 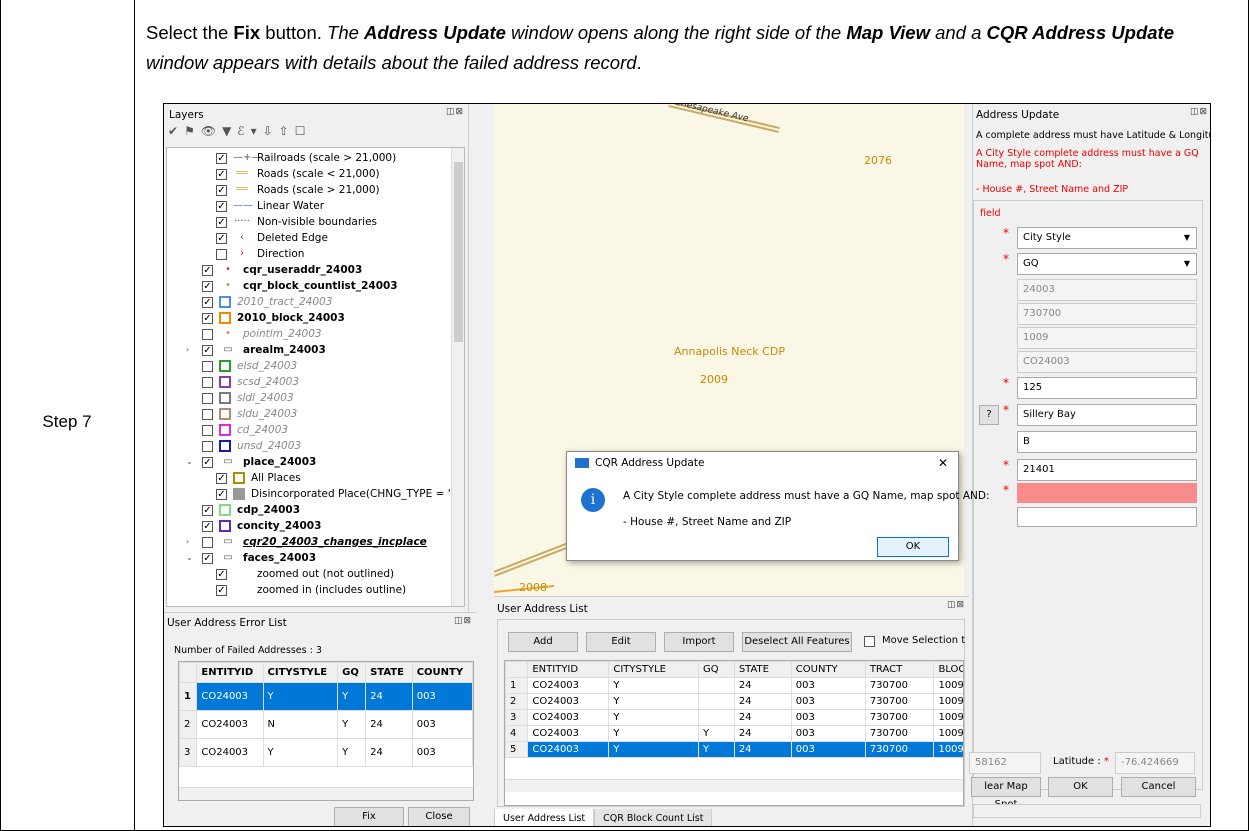 What do you see at coordinates (261, 526) in the screenshot?
I see `layer-row: ✓ concity_24003` at bounding box center [261, 526].